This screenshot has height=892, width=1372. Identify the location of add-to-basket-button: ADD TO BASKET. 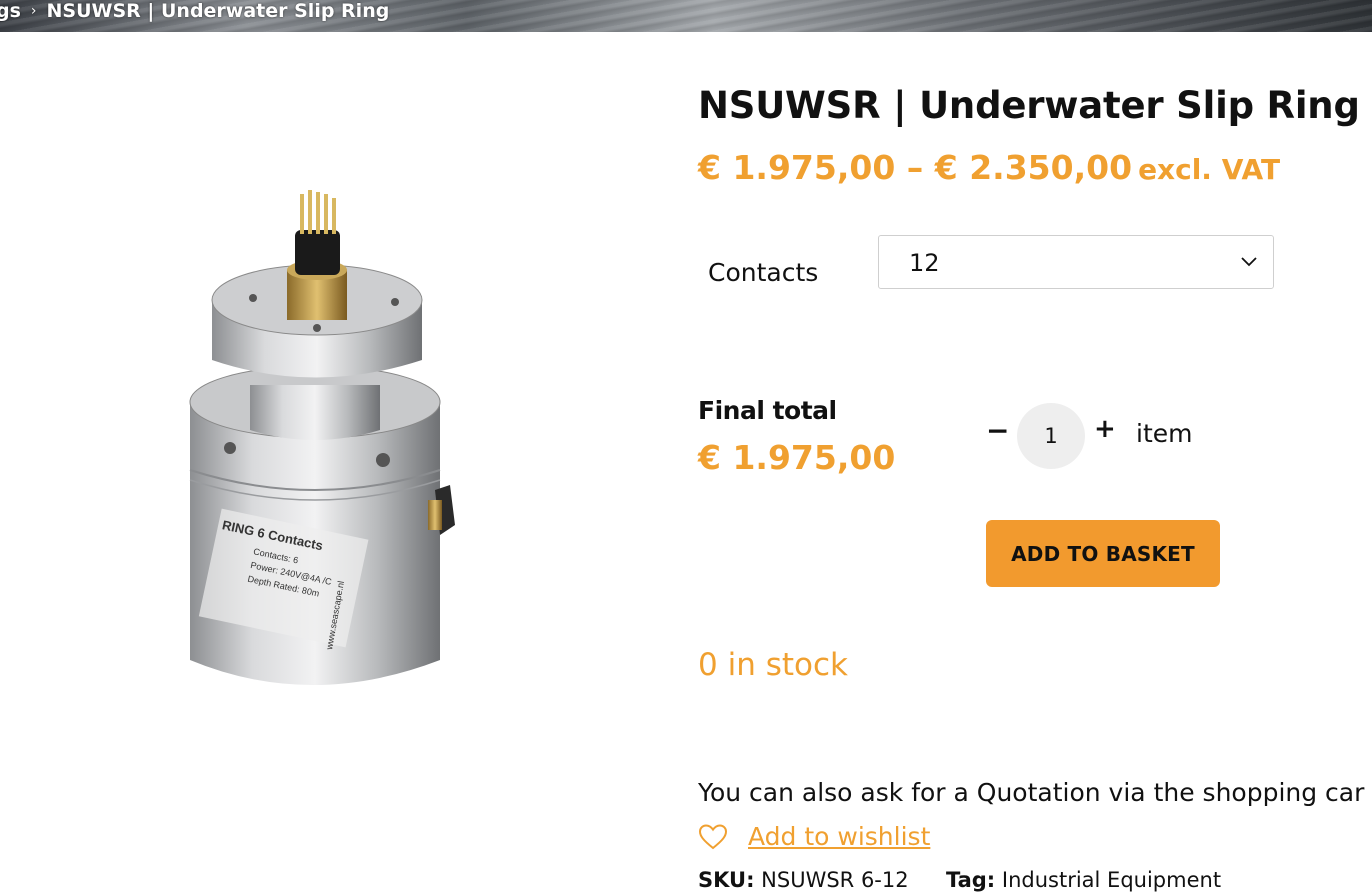
(1103, 553).